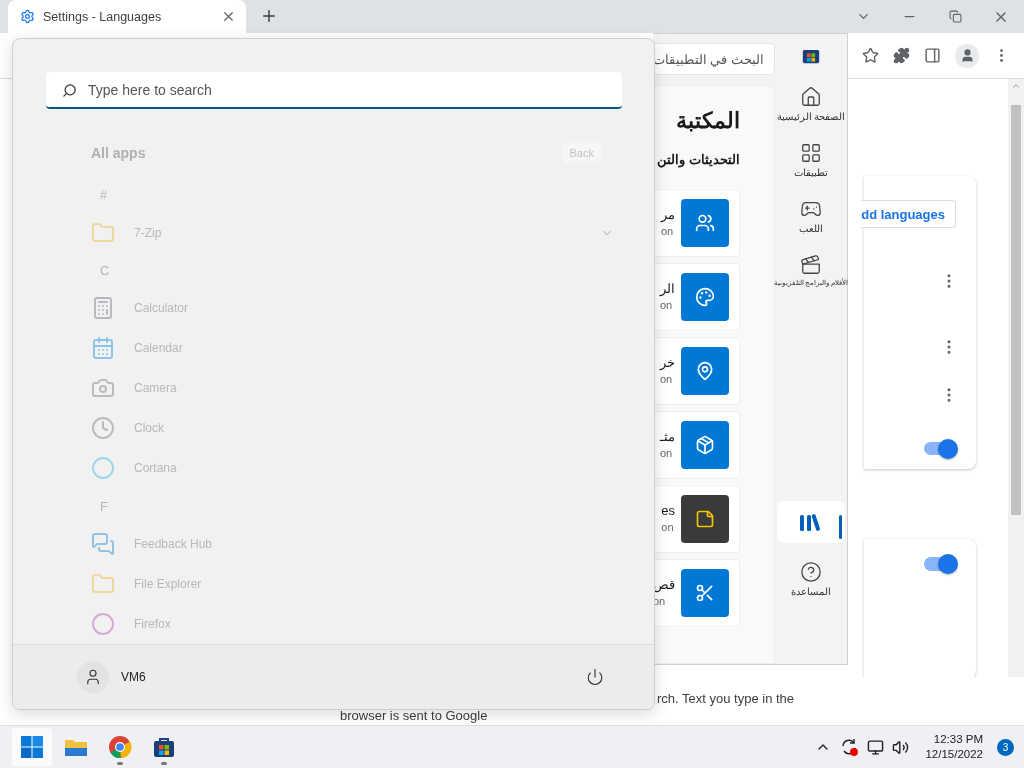  I want to click on people-icon, so click(705, 223).